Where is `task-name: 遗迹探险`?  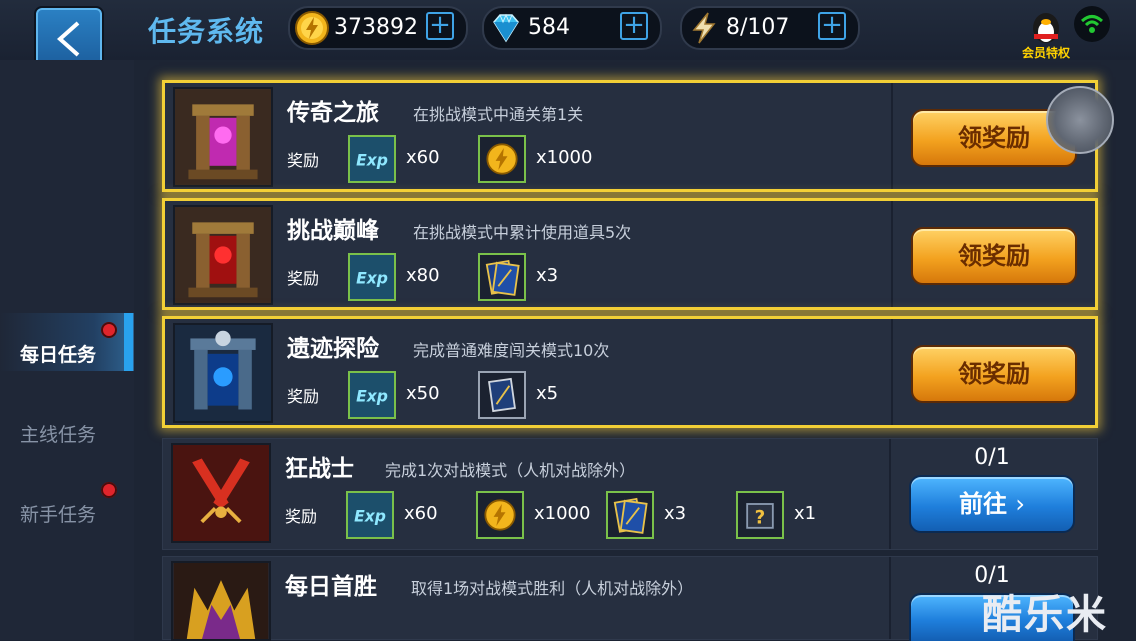
task-name: 遗迹探险 is located at coordinates (333, 349).